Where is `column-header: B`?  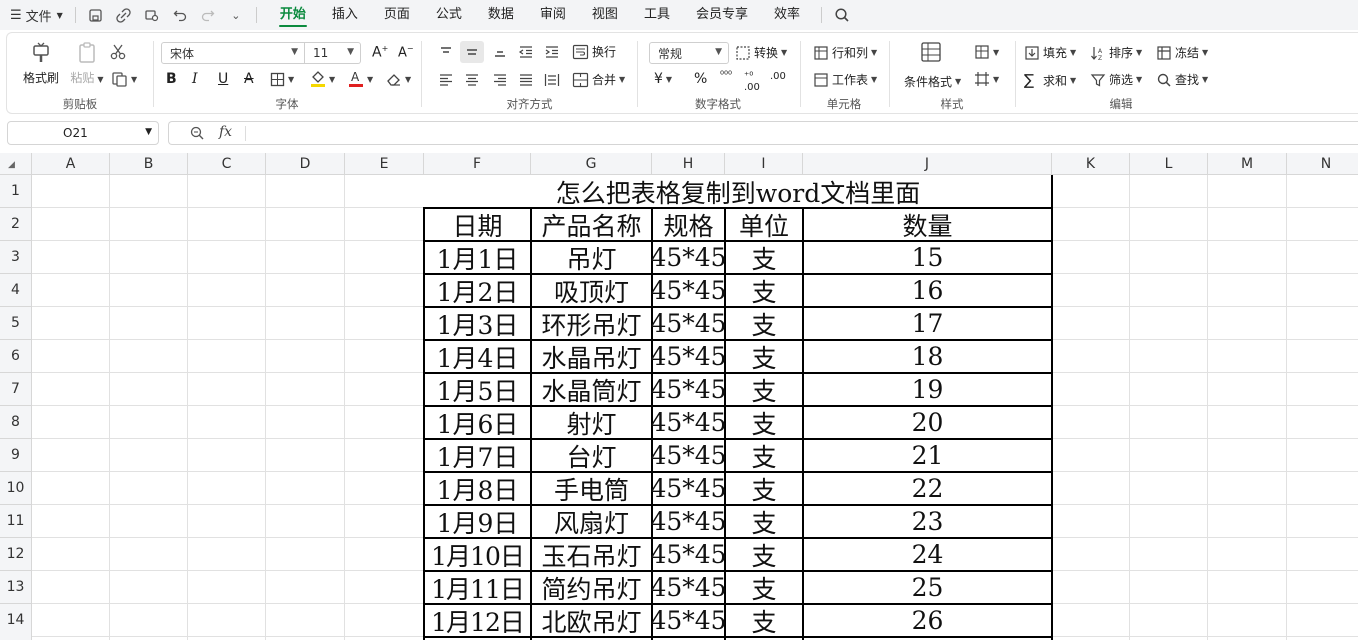 column-header: B is located at coordinates (149, 164).